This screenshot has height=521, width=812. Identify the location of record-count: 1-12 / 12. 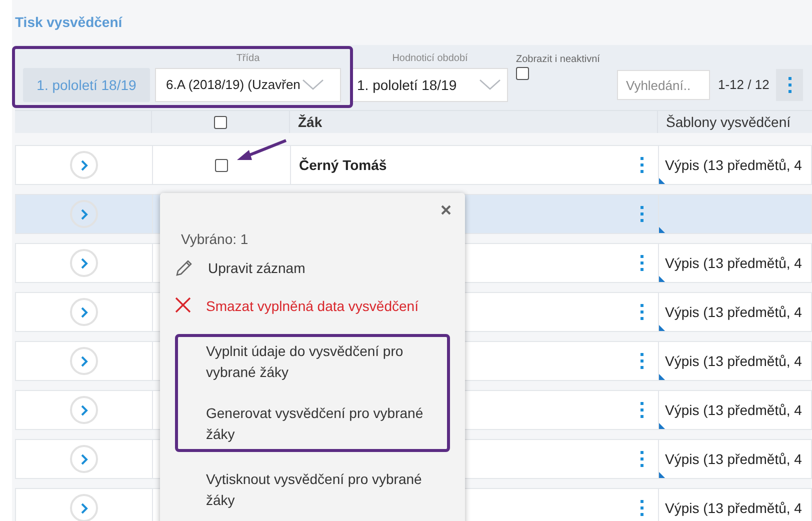
(744, 85).